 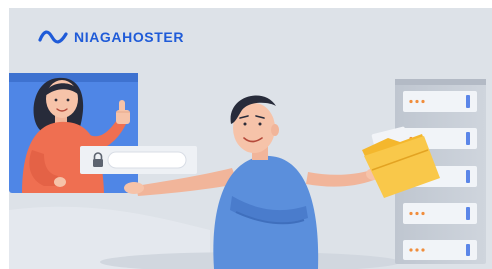 I want to click on brand-name: NIAGAHOSTER, so click(x=129, y=37).